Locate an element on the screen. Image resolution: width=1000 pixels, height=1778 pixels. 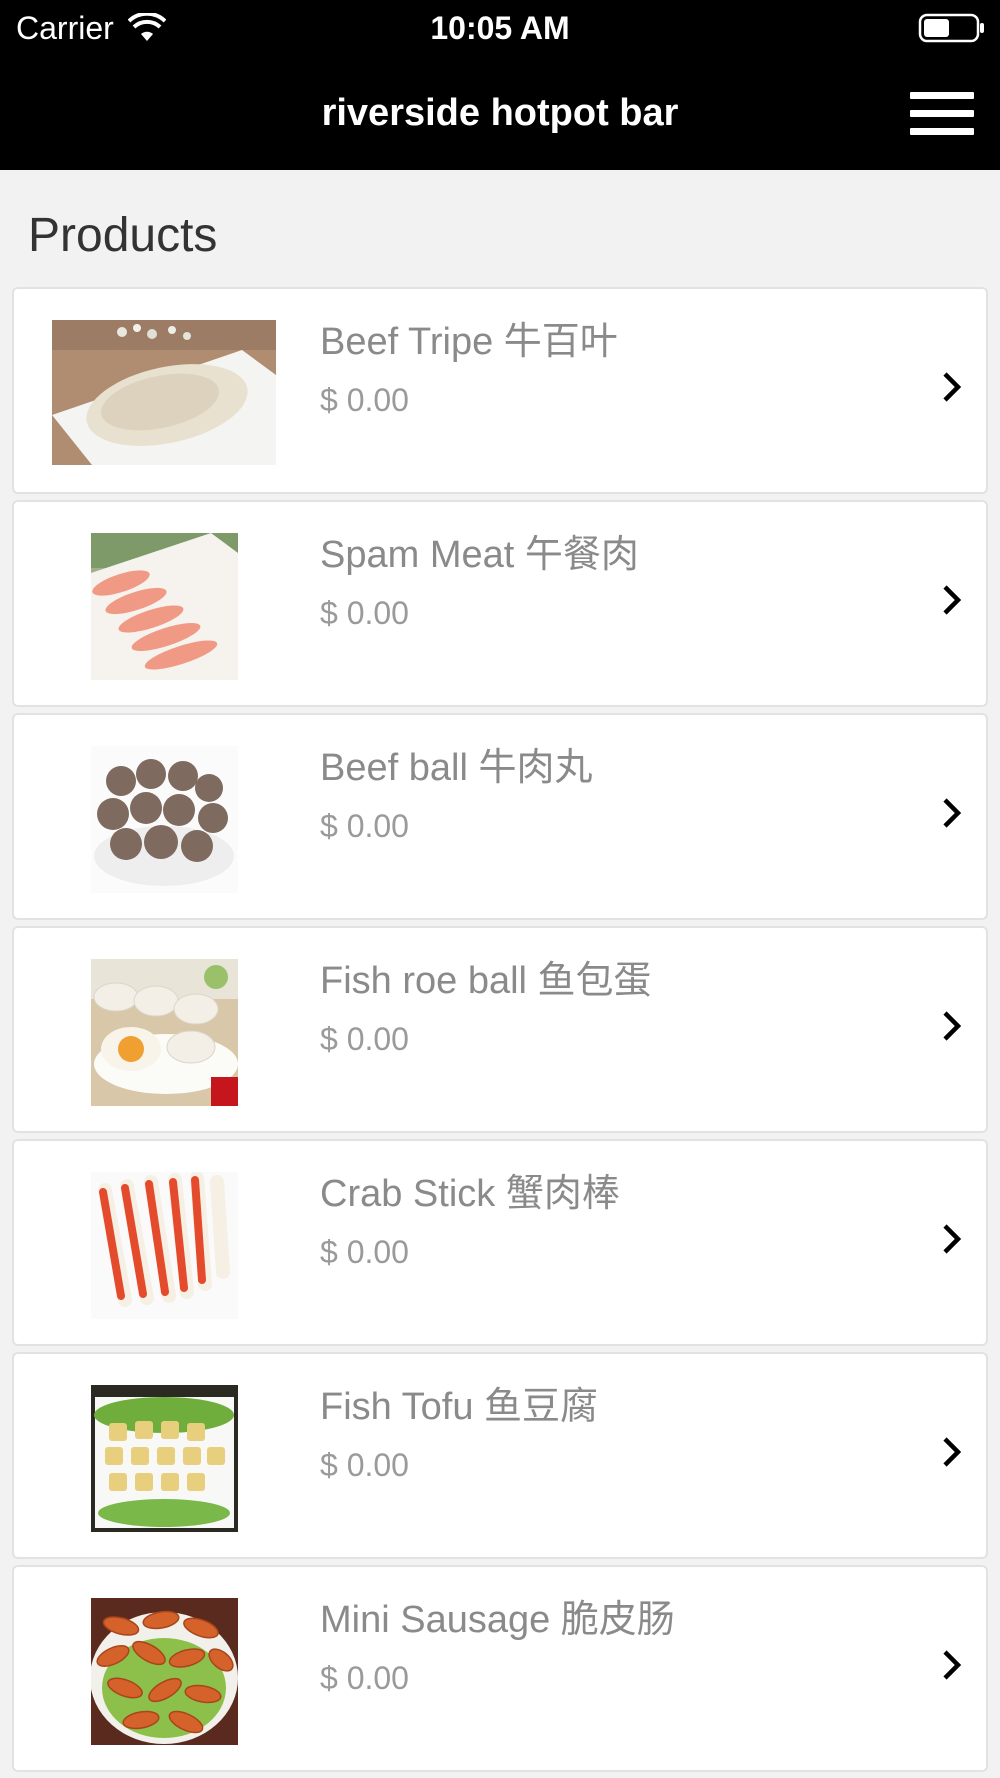
crab-stick-photo is located at coordinates (164, 1245).